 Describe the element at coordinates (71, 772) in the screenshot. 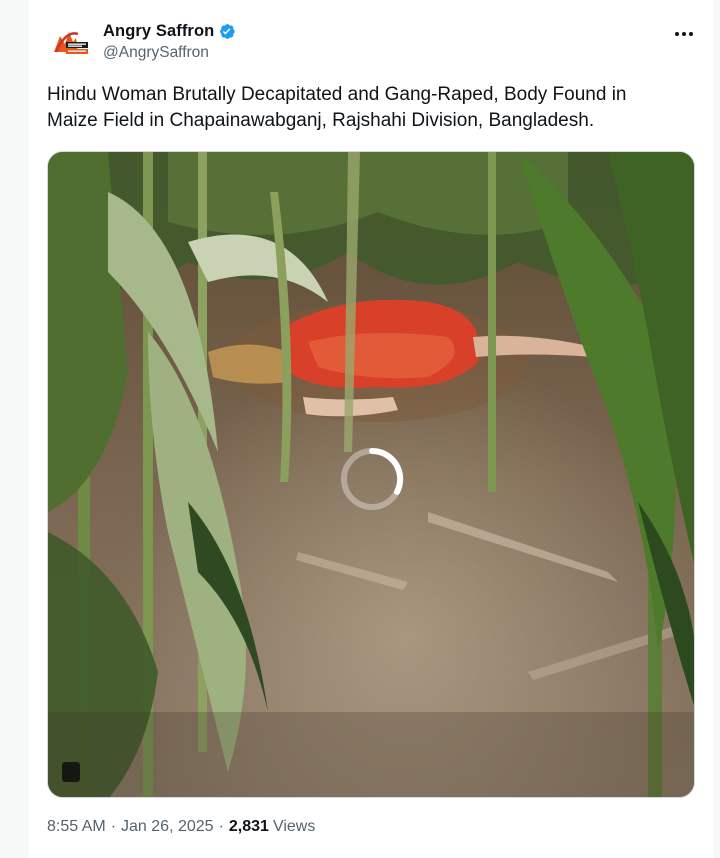

I see `pause-icon` at that location.